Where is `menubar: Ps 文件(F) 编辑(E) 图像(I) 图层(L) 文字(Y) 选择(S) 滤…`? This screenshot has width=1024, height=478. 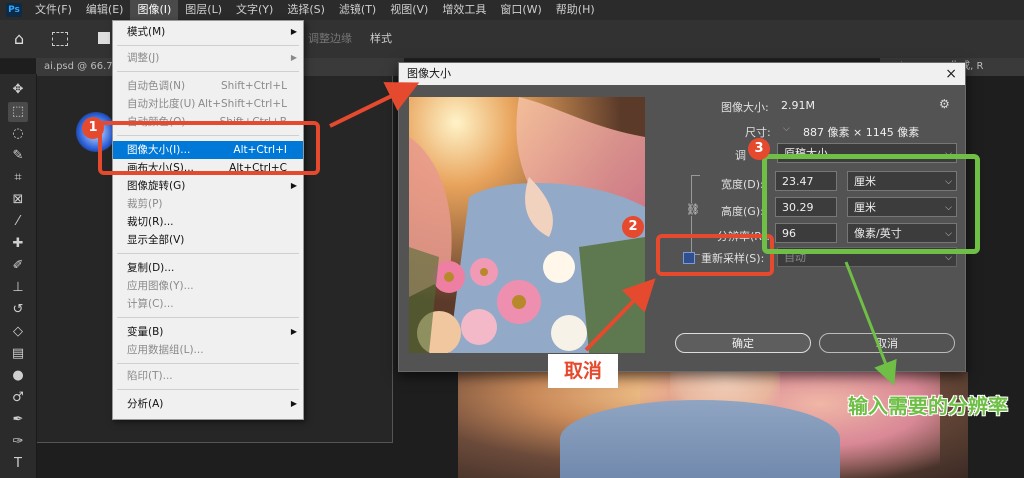 menubar: Ps 文件(F) 编辑(E) 图像(I) 图层(L) 文字(Y) 选择(S) 滤… is located at coordinates (512, 10).